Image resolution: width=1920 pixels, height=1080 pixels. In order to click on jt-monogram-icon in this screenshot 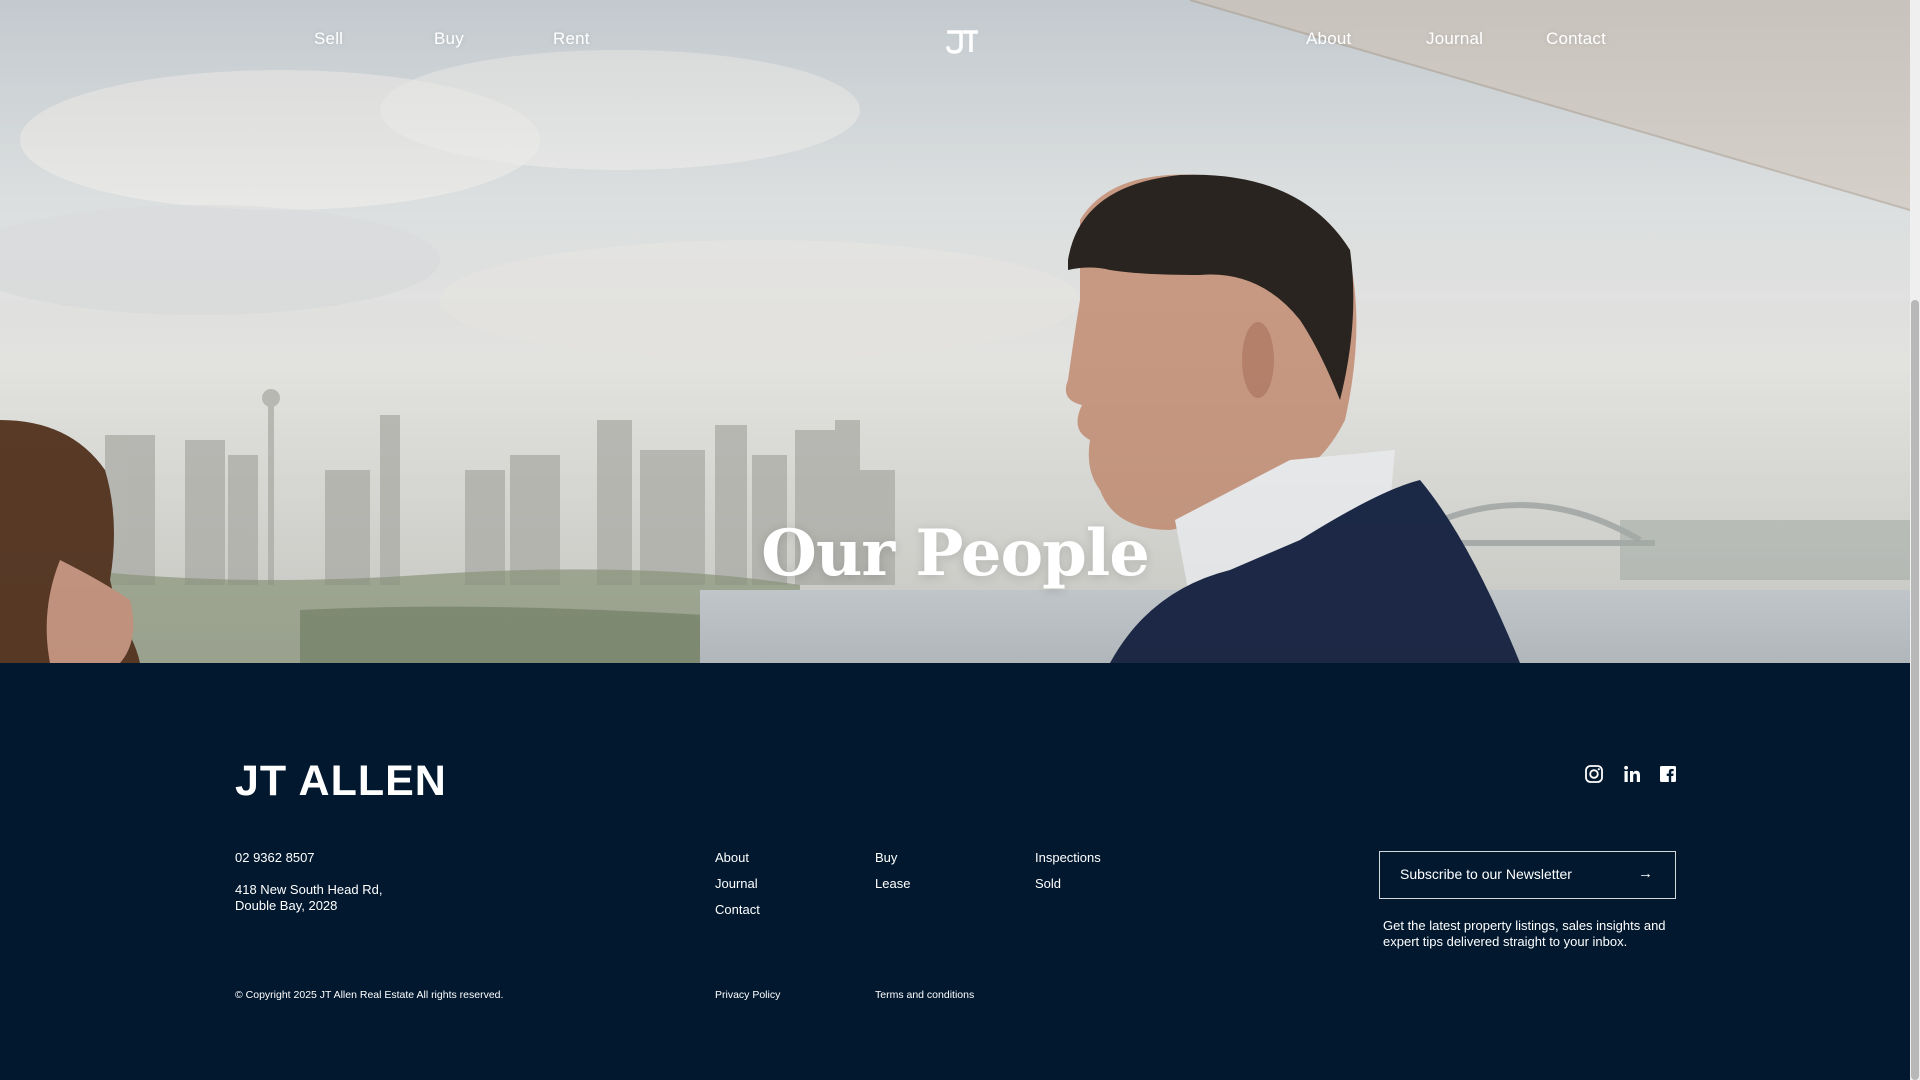, I will do `click(963, 41)`.